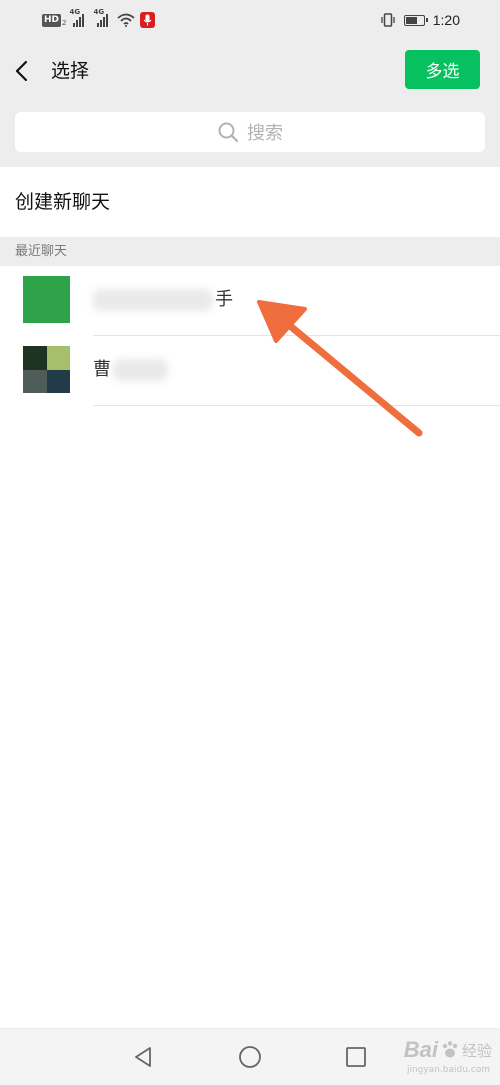 The image size is (500, 1085). Describe the element at coordinates (52, 20) in the screenshot. I see `hd-icon: HD` at that location.